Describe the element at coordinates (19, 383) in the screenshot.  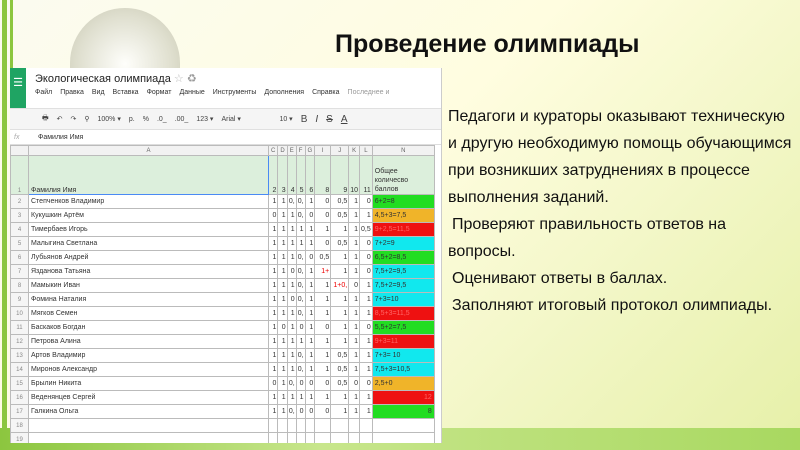
I see `row-number: 15` at that location.